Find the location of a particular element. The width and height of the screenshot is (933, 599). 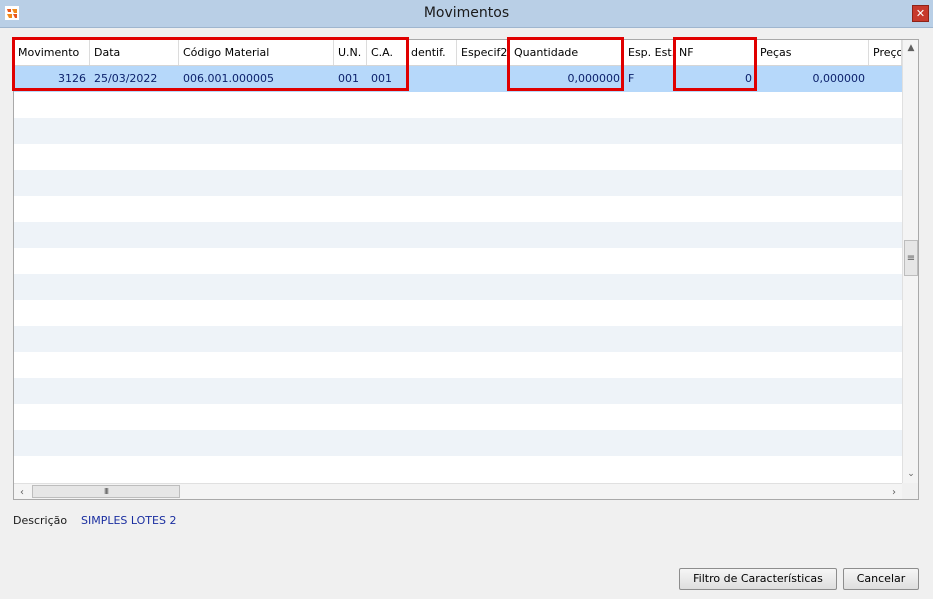

horizontal-scroll-thumb: III is located at coordinates (106, 491).